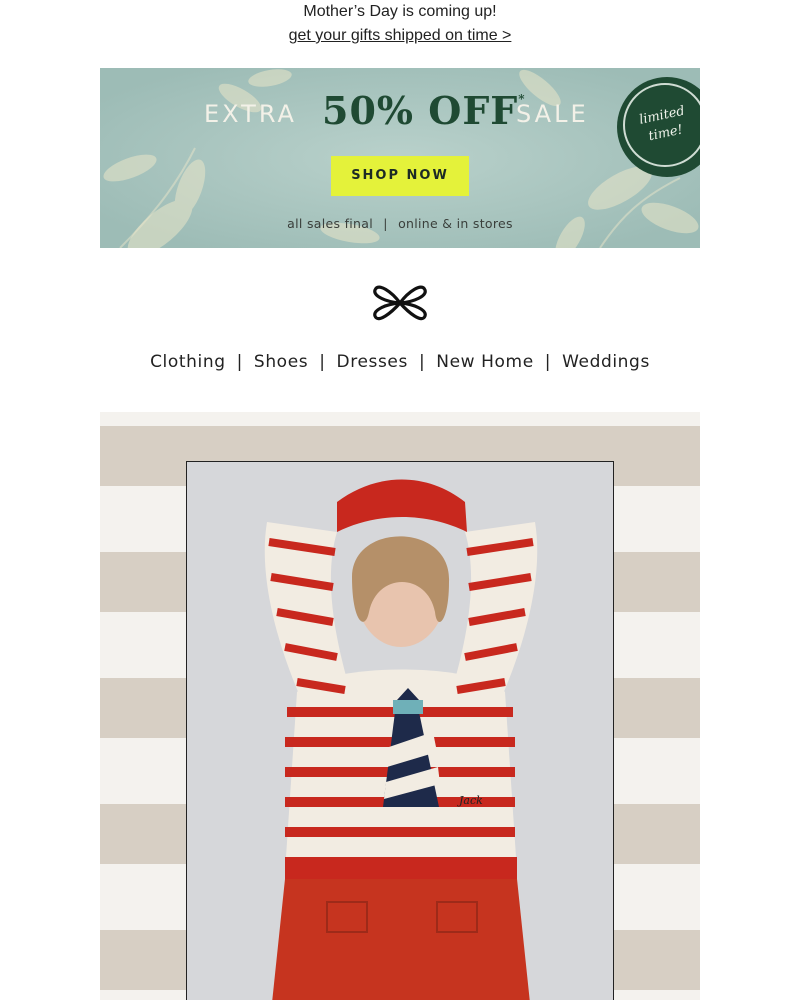 Image resolution: width=800 pixels, height=1000 pixels. Describe the element at coordinates (485, 362) in the screenshot. I see `nav-item-new-home: New Home` at that location.